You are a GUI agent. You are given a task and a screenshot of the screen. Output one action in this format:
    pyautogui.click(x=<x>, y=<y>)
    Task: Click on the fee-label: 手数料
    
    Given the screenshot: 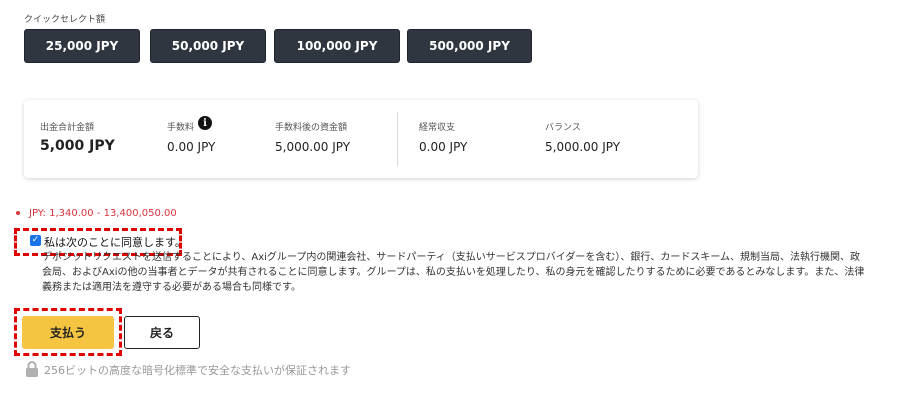 What is the action you would take?
    pyautogui.click(x=181, y=128)
    